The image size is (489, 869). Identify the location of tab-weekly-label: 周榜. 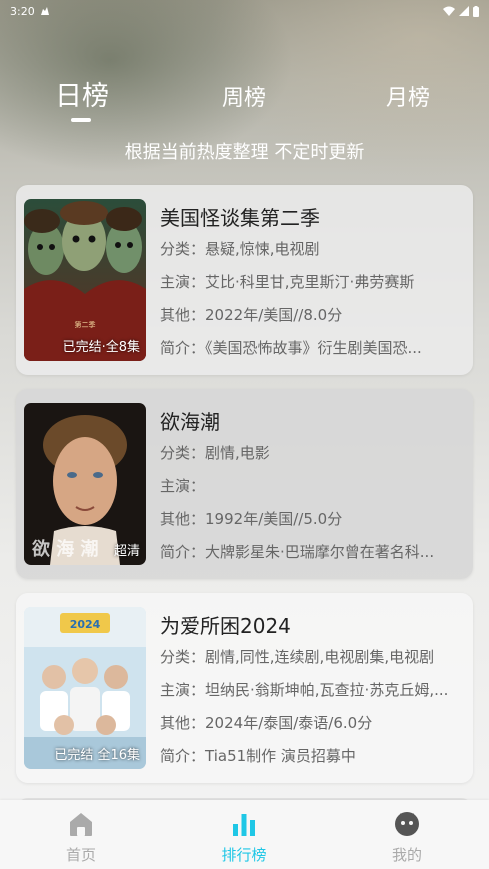
(244, 98).